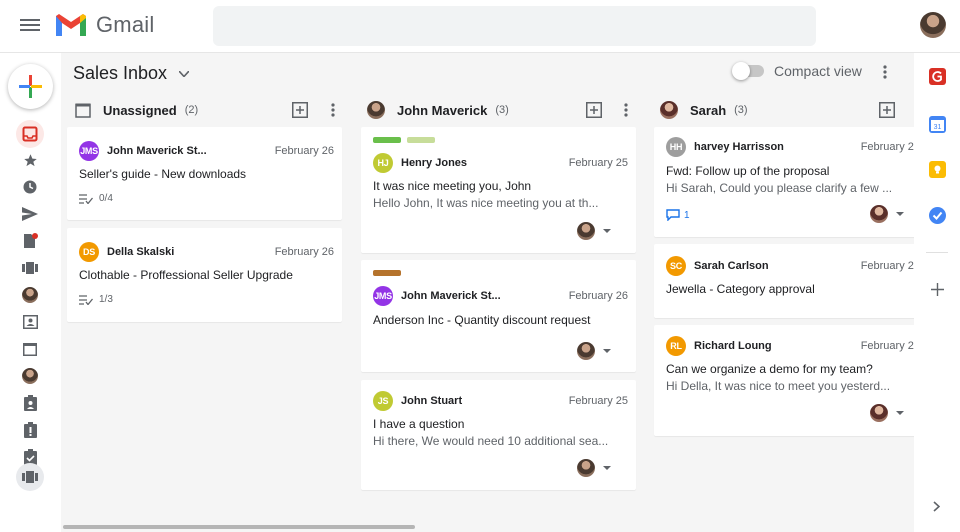 This screenshot has height=532, width=960. What do you see at coordinates (937, 124) in the screenshot?
I see `calendar-addon-icon: 31` at bounding box center [937, 124].